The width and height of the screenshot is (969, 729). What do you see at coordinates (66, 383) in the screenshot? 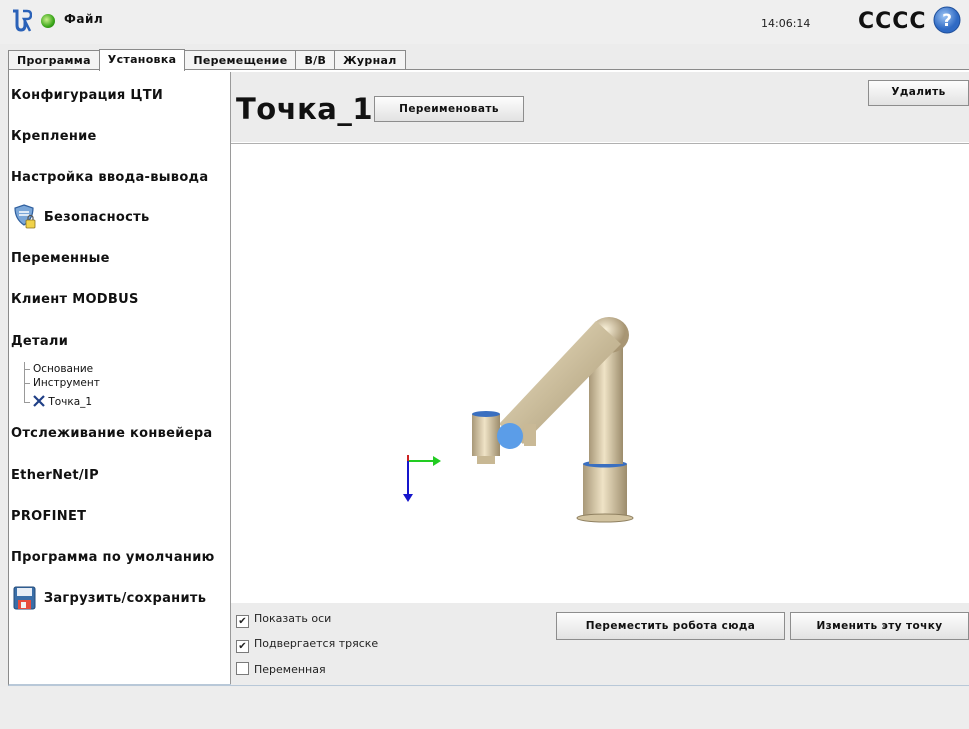
I see `tree-item-tool: Инструмент` at bounding box center [66, 383].